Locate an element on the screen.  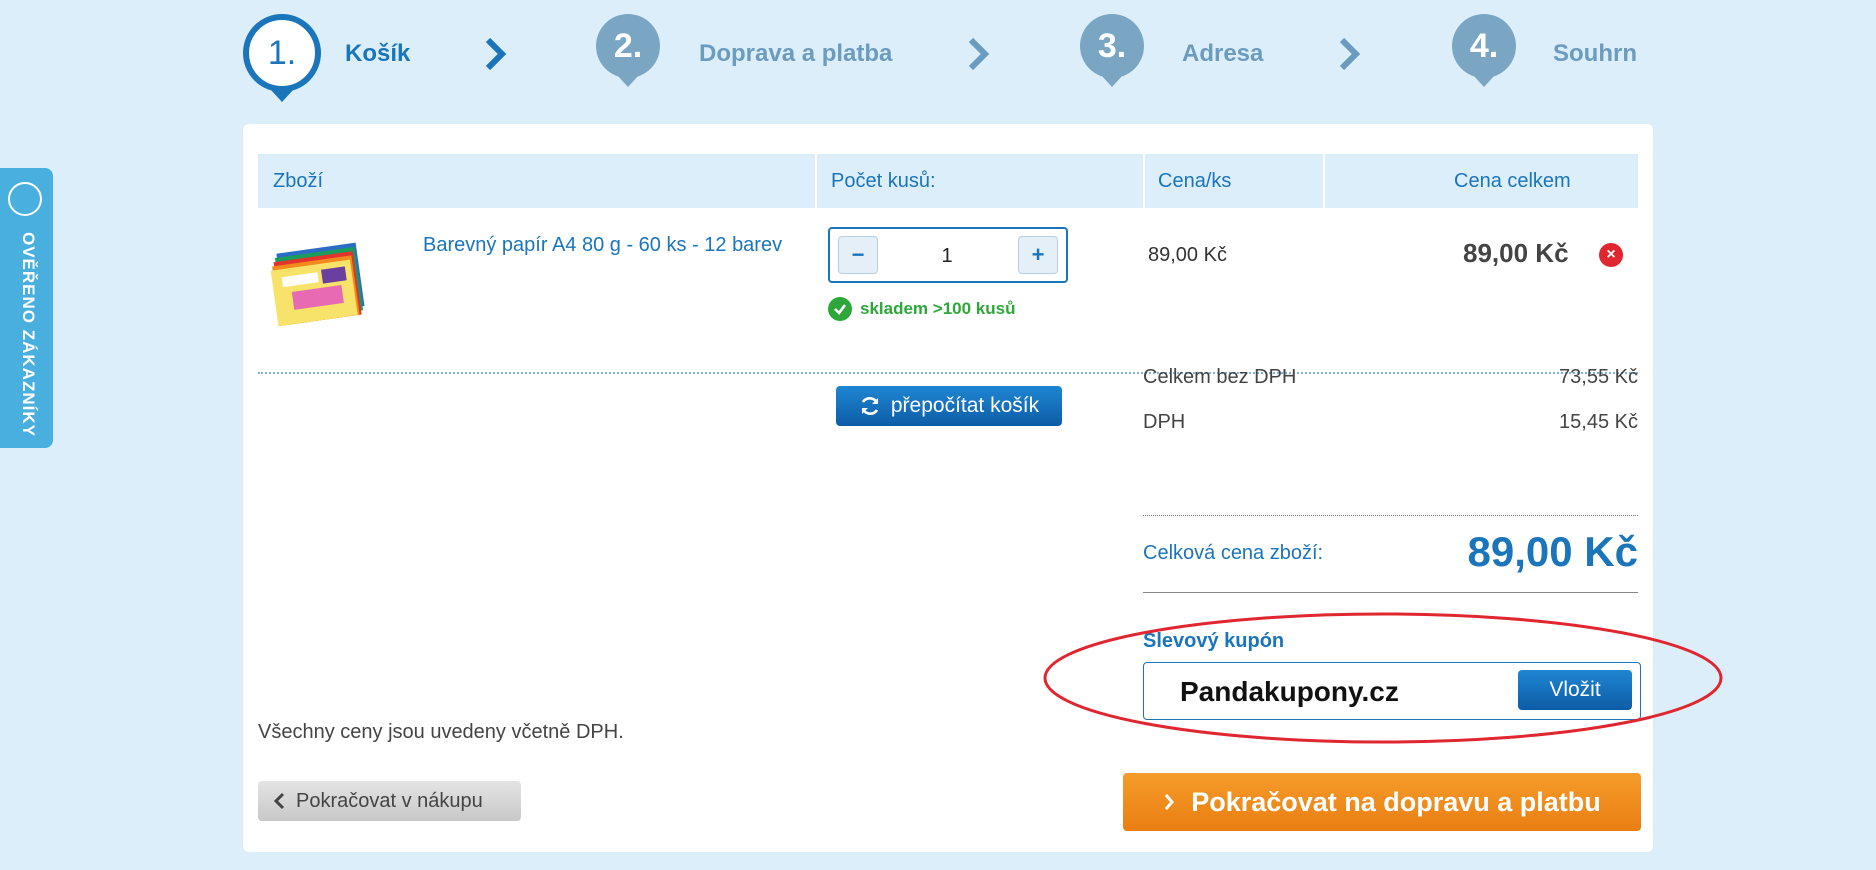
verified-by-customers-badge: OVĚŘENO ZÁKAZNÍKY is located at coordinates (26, 308).